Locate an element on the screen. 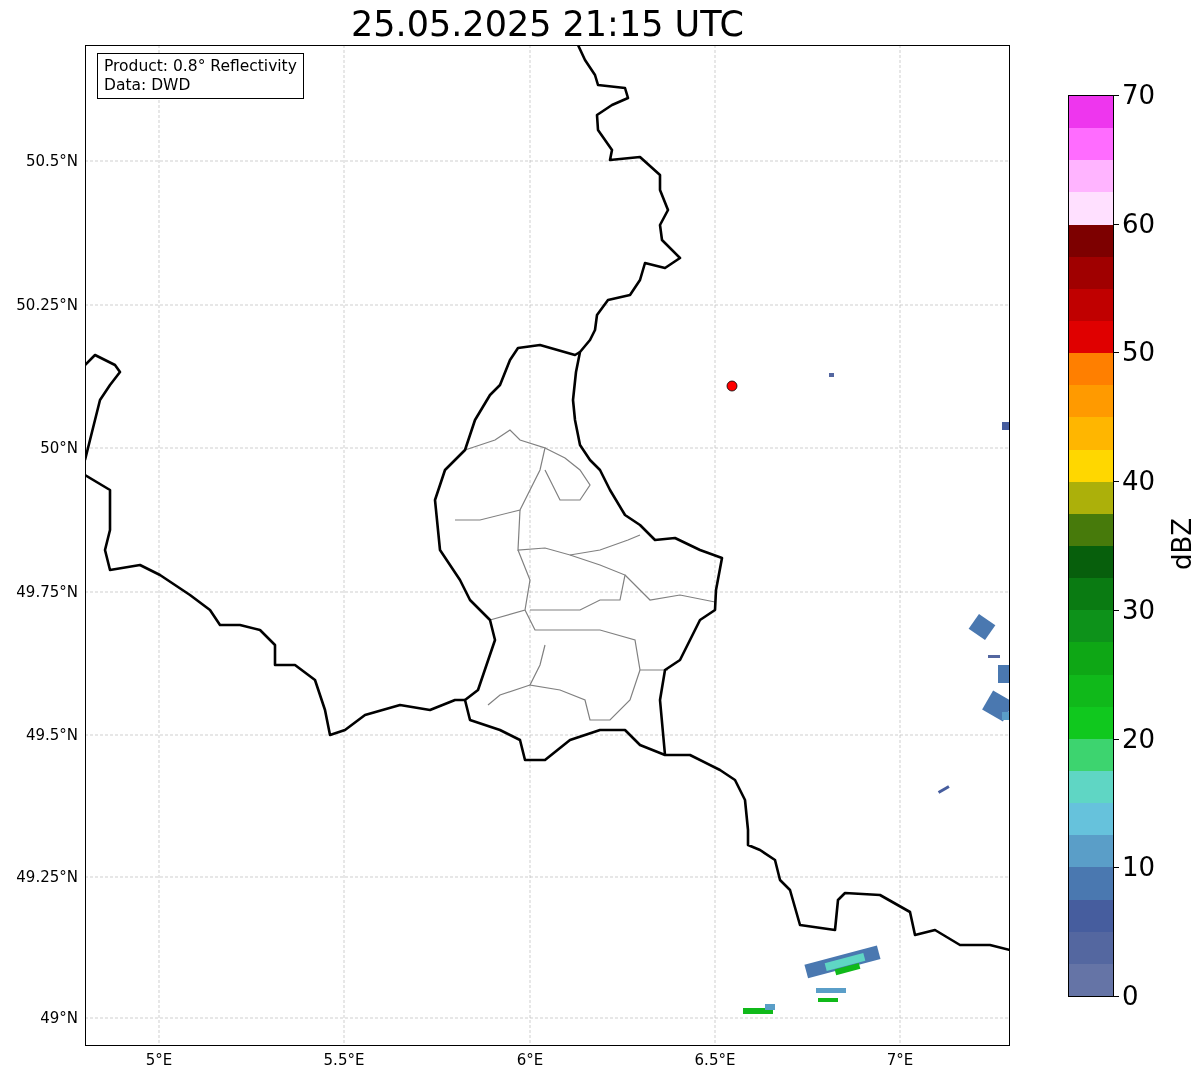  chart-title: 25.05.2025 21:15 UTC is located at coordinates (547, 24).